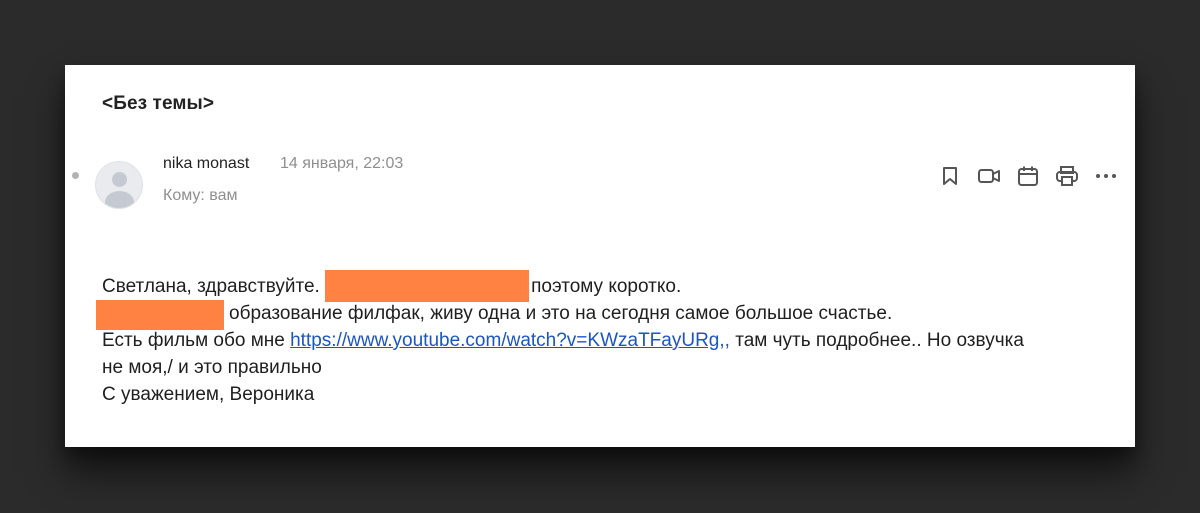 The width and height of the screenshot is (1200, 513). What do you see at coordinates (214, 286) in the screenshot?
I see `body-text: Светлана, здравствуйте.` at bounding box center [214, 286].